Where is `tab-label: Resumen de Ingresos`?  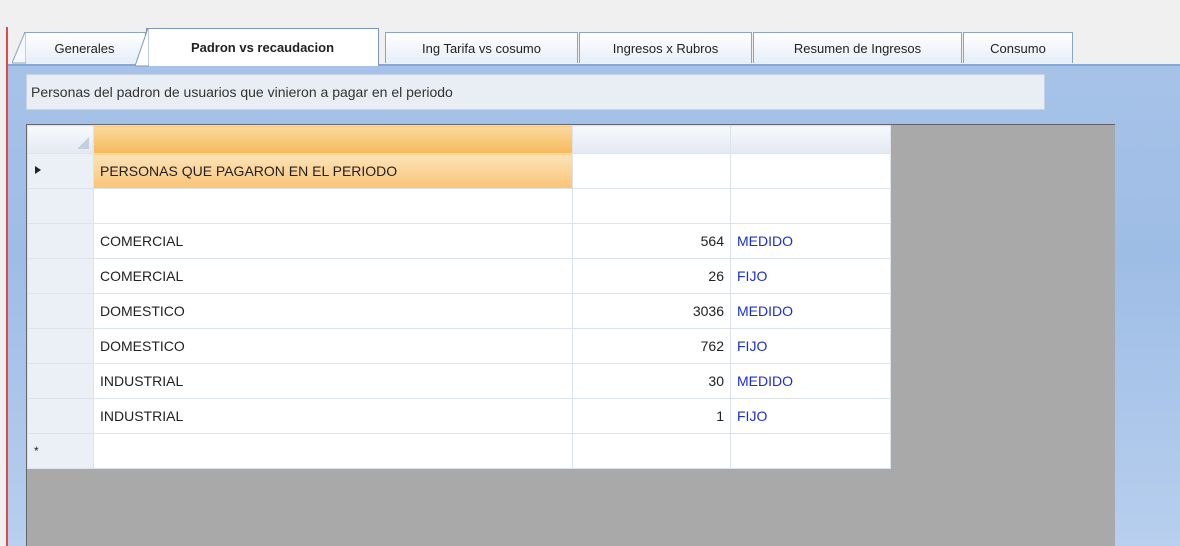 tab-label: Resumen de Ingresos is located at coordinates (857, 48).